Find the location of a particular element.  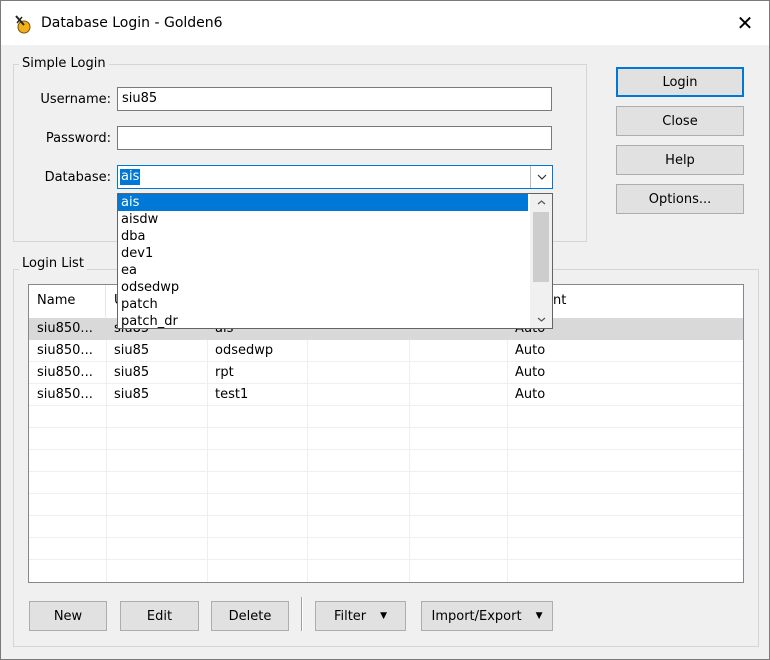

close-button-label: Close is located at coordinates (680, 121).